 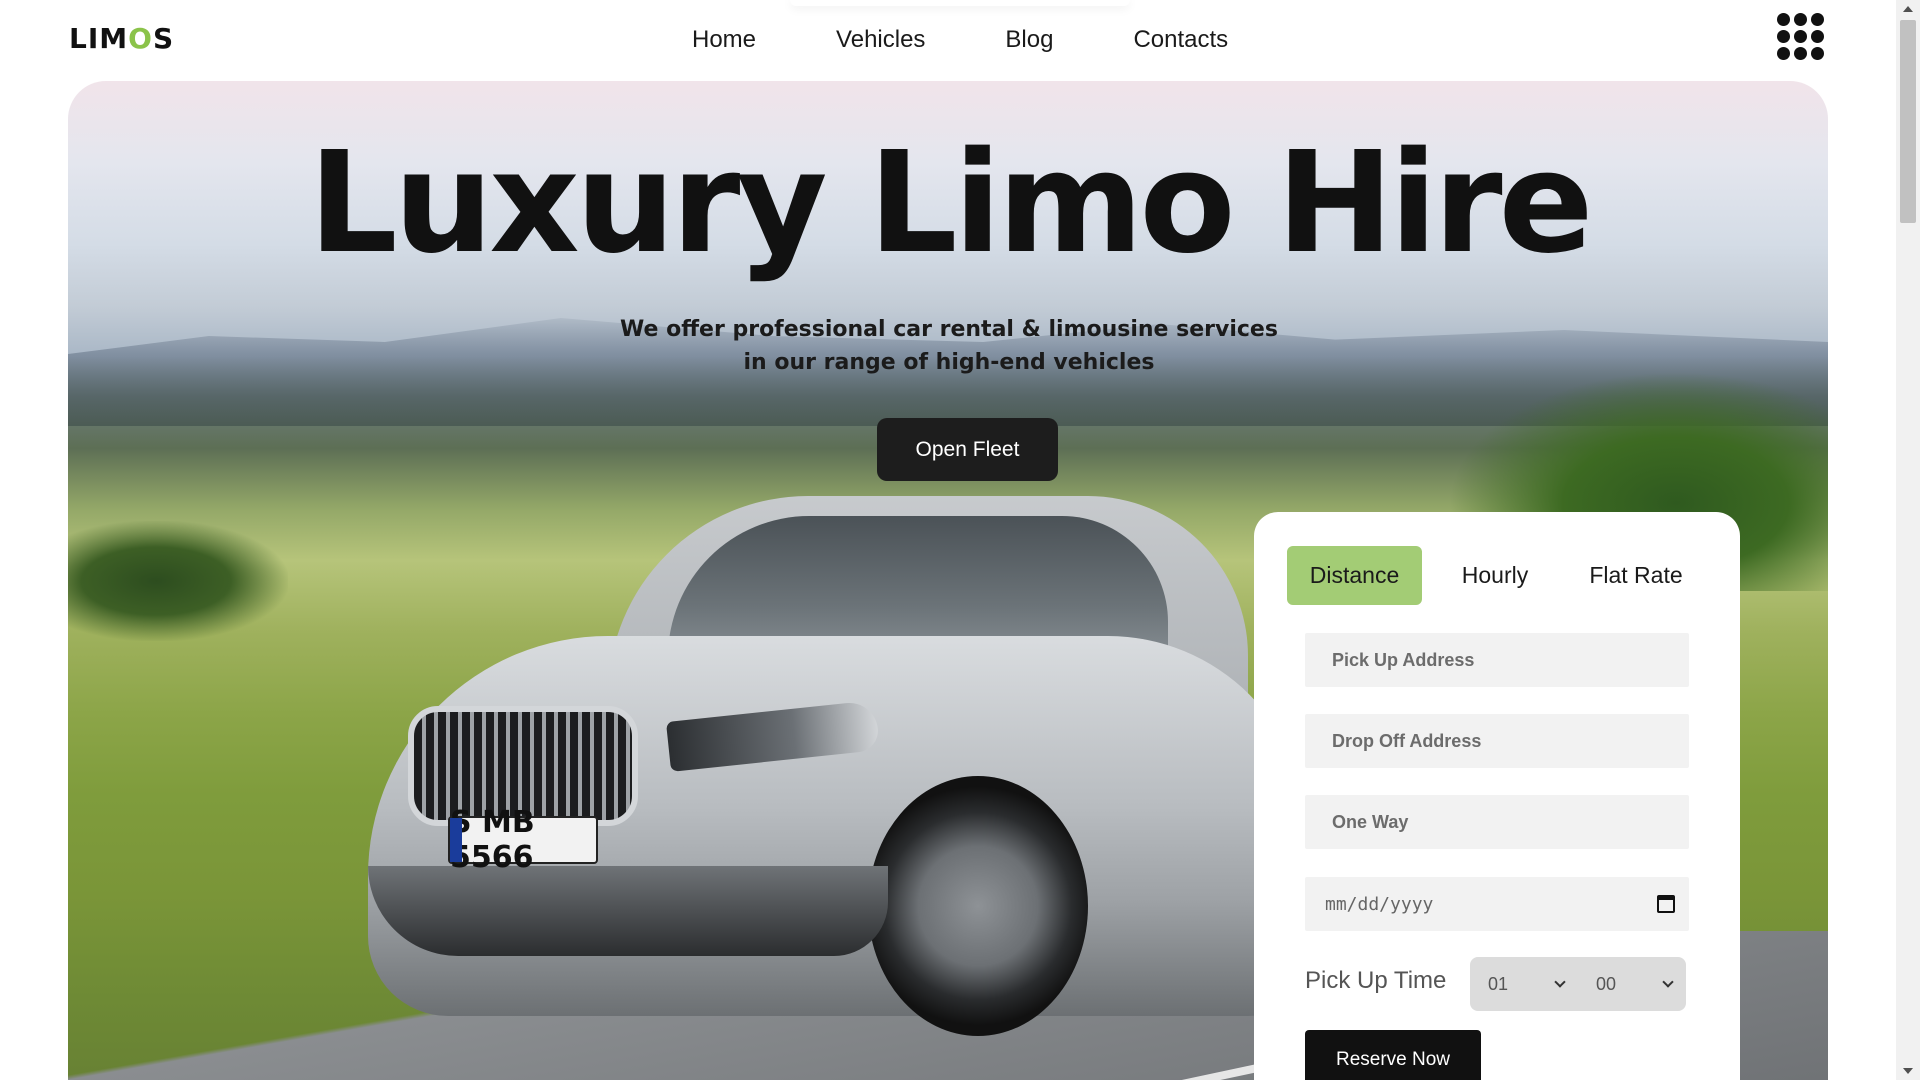 I want to click on open-fleet-button: Open Fleet, so click(x=967, y=449).